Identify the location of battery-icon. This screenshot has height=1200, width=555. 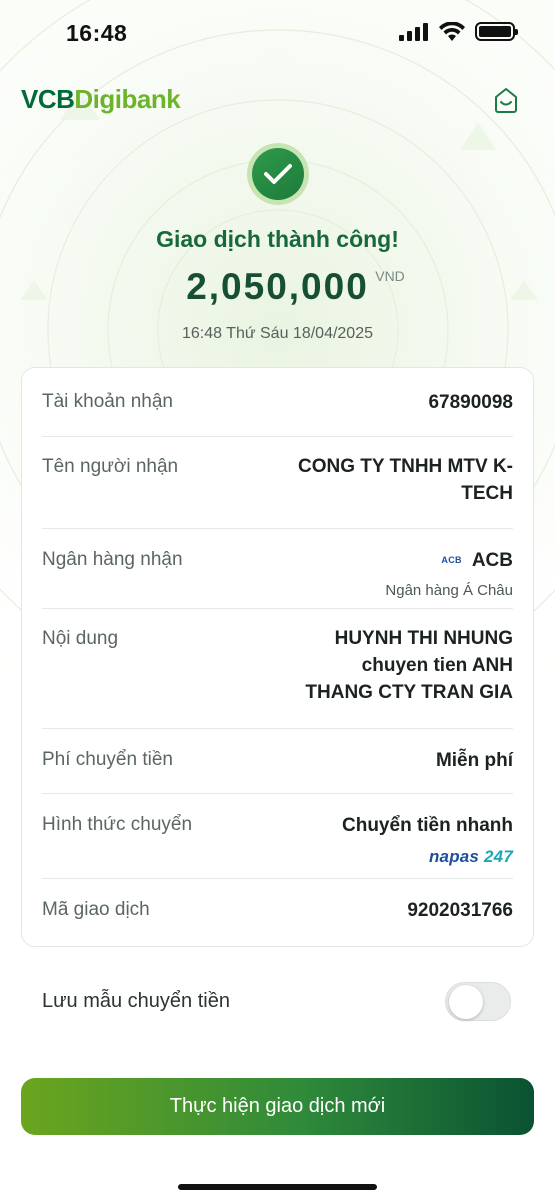
(496, 31).